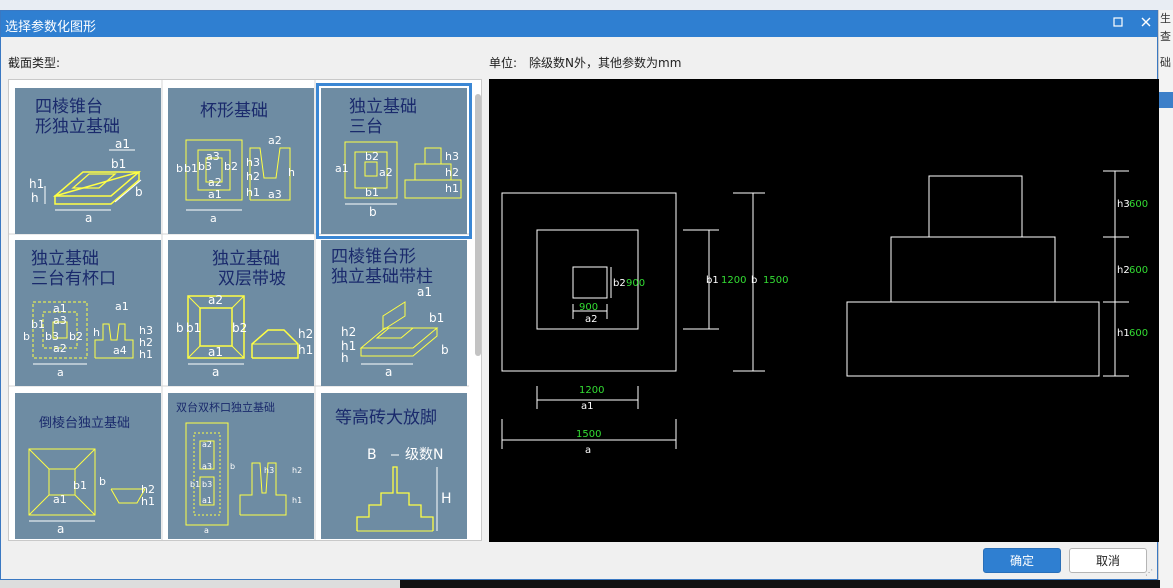  What do you see at coordinates (635, 283) in the screenshot?
I see `dim-b2-value: 900` at bounding box center [635, 283].